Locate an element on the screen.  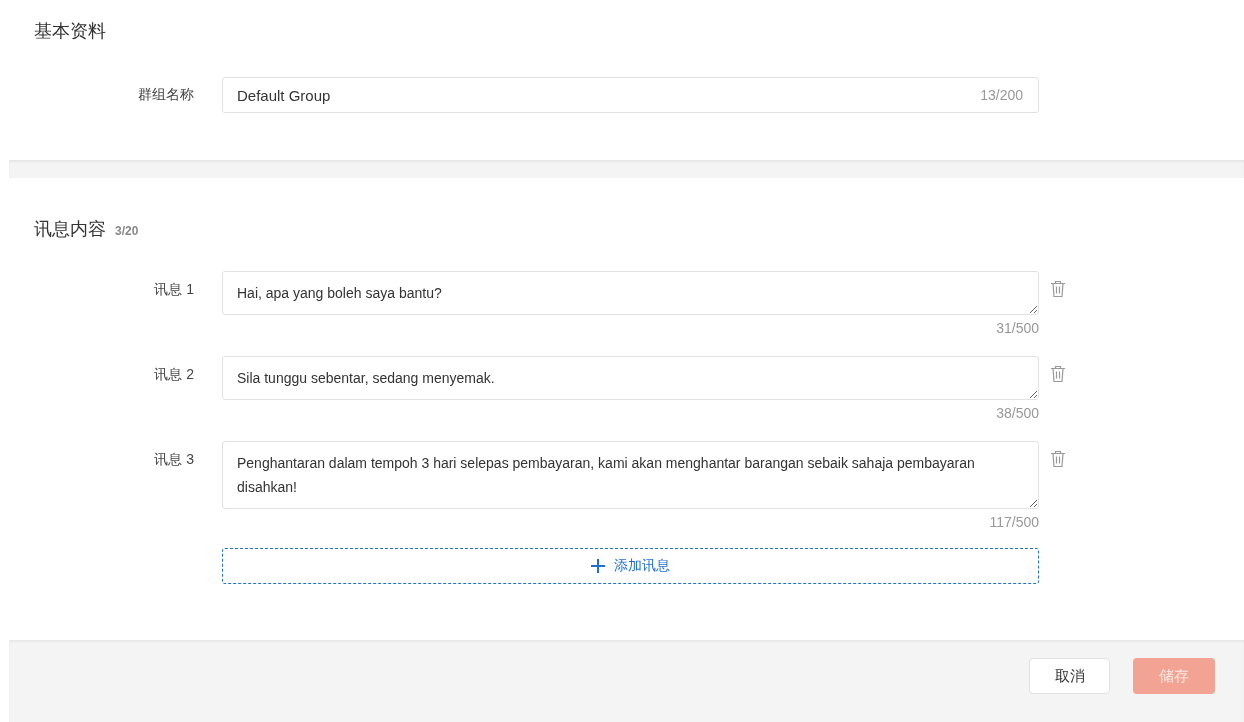
message-label: 讯息 3 is located at coordinates (174, 459).